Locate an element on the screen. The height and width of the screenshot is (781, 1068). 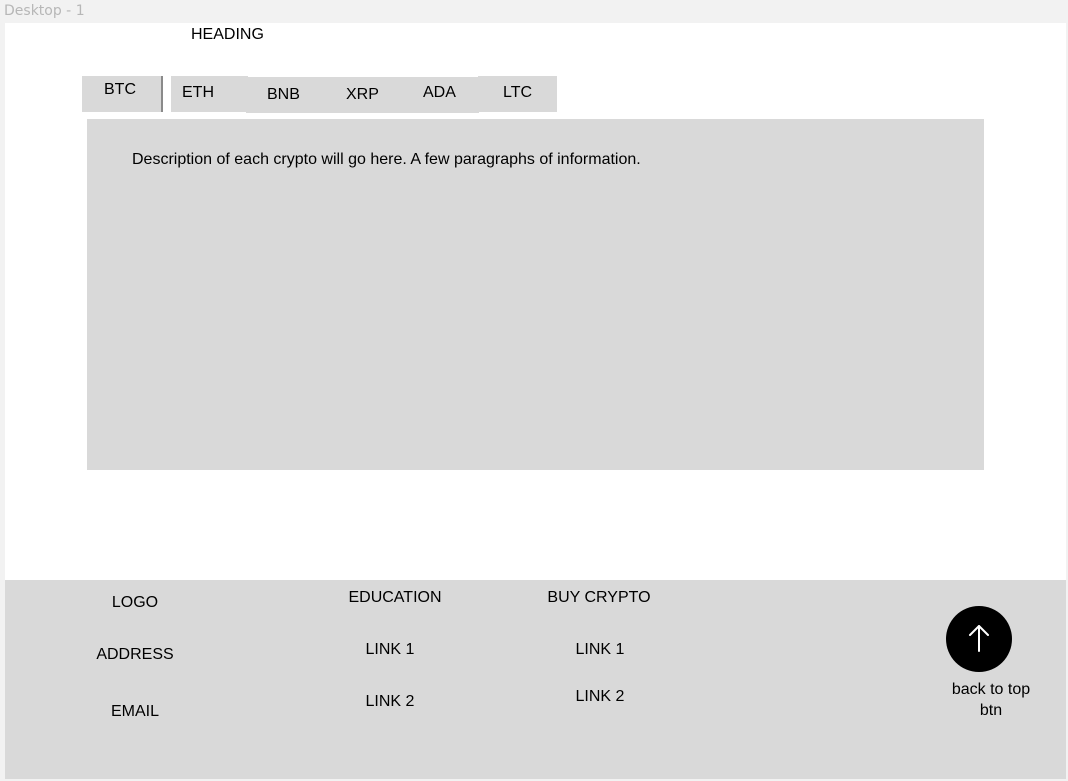
tab-label: ADA is located at coordinates (439, 92).